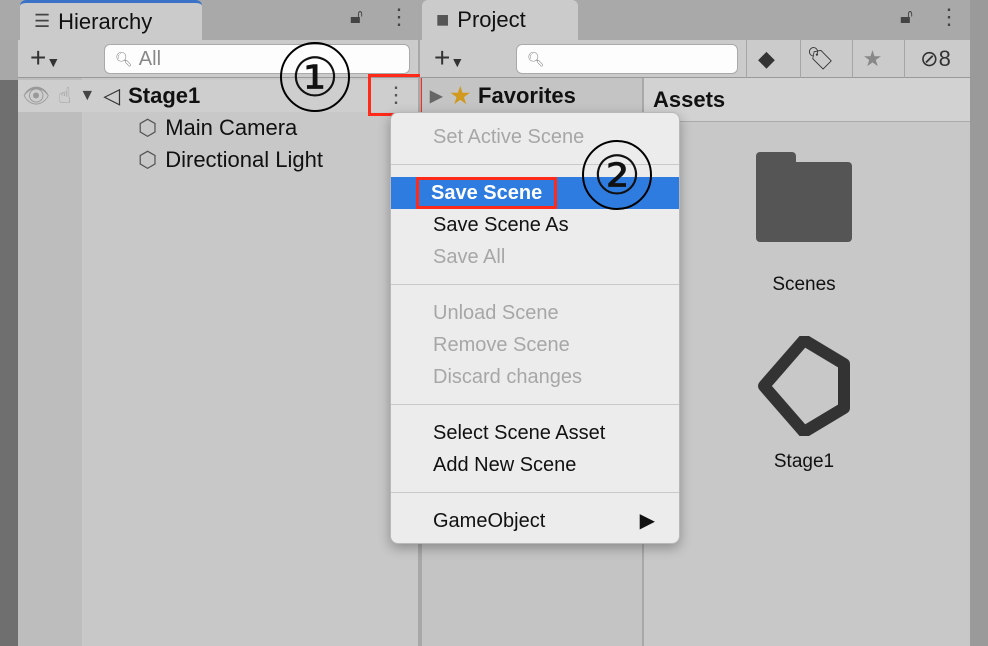 This screenshot has height=646, width=988. I want to click on filter-label-button: 🏷︎, so click(820, 59).